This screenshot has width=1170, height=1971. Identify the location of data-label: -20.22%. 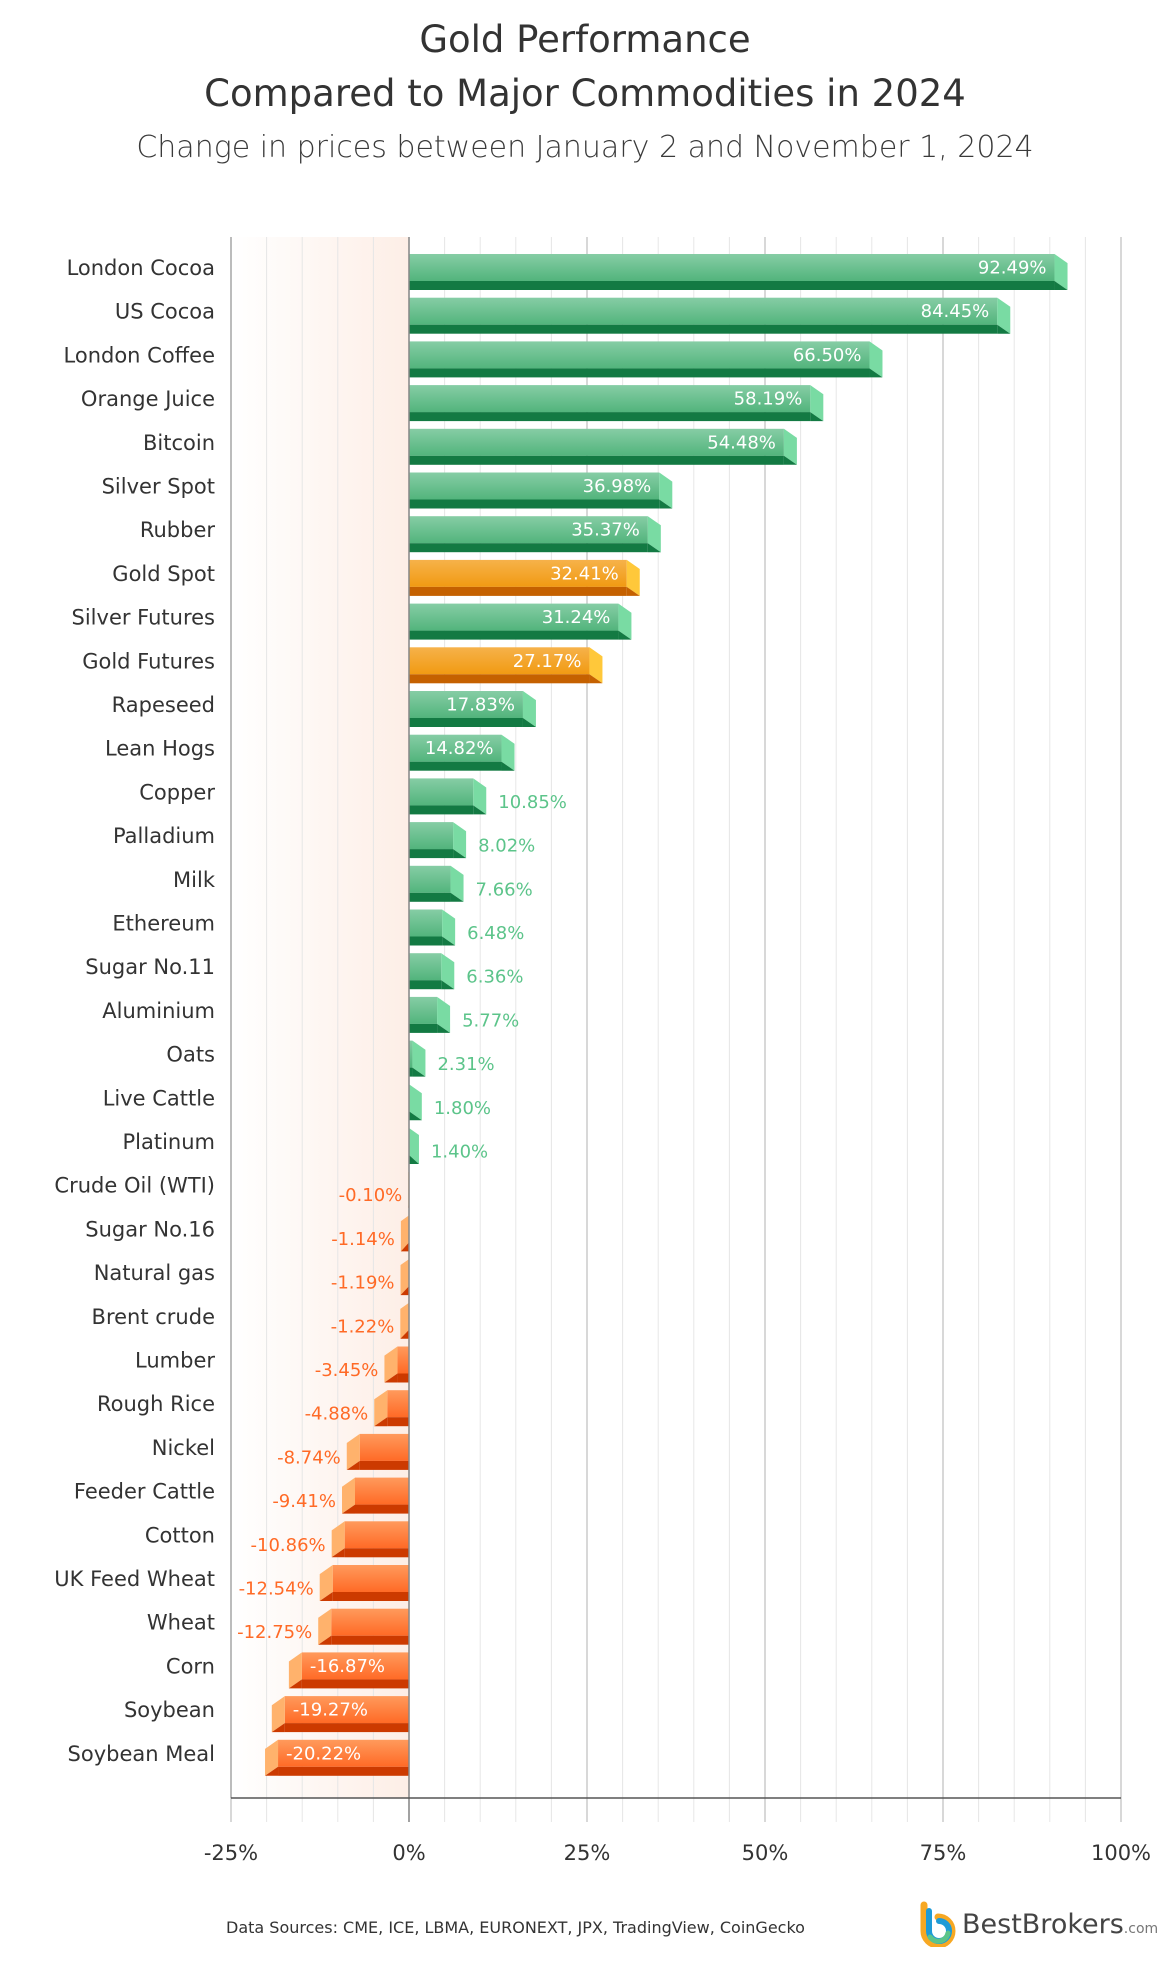
(323, 1753).